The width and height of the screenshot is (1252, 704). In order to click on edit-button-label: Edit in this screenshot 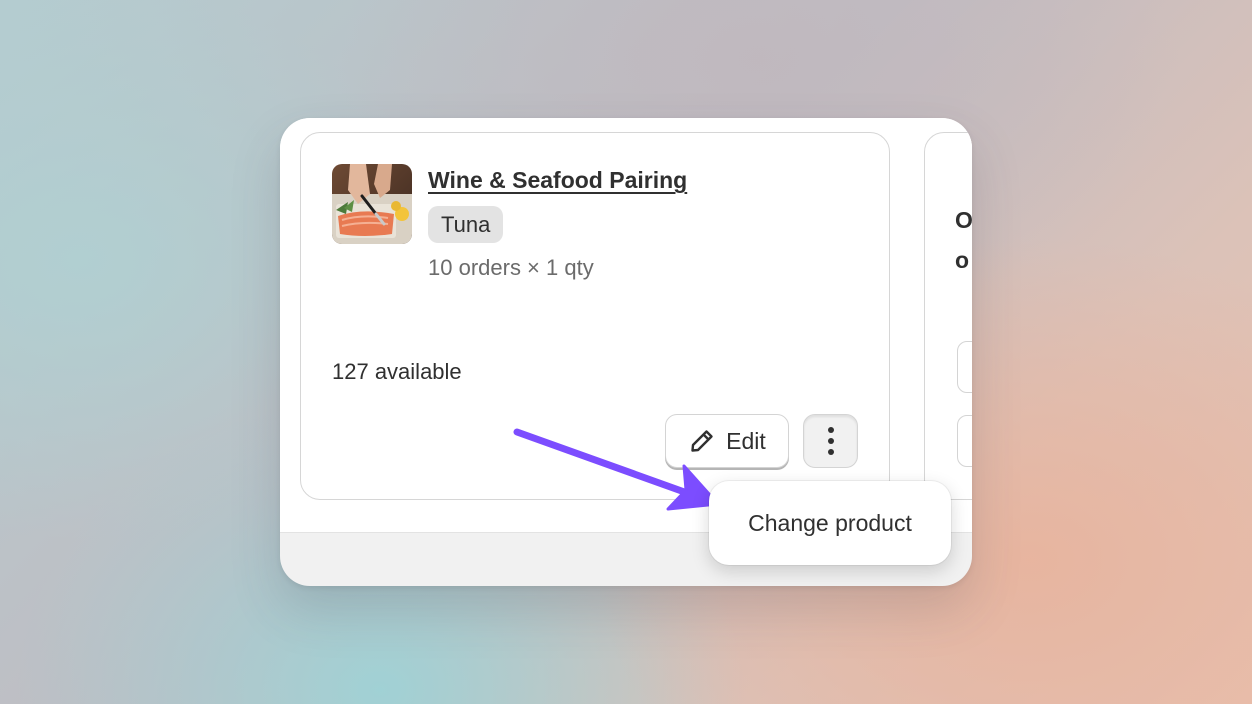, I will do `click(746, 440)`.